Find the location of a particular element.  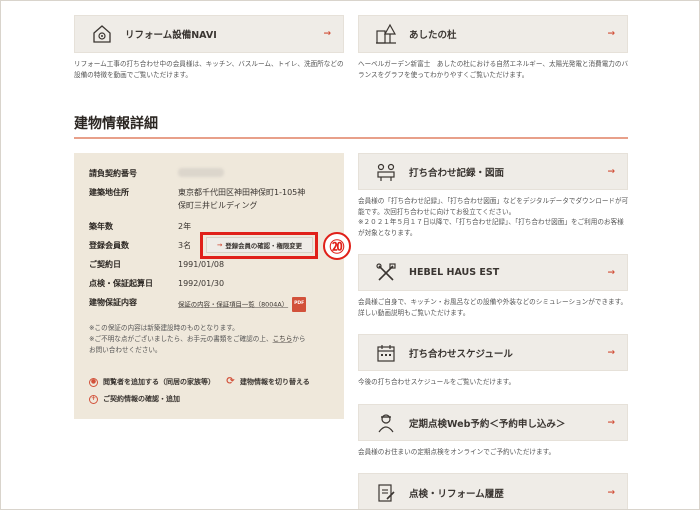

section-title: 建物情報詳細 is located at coordinates (116, 124).